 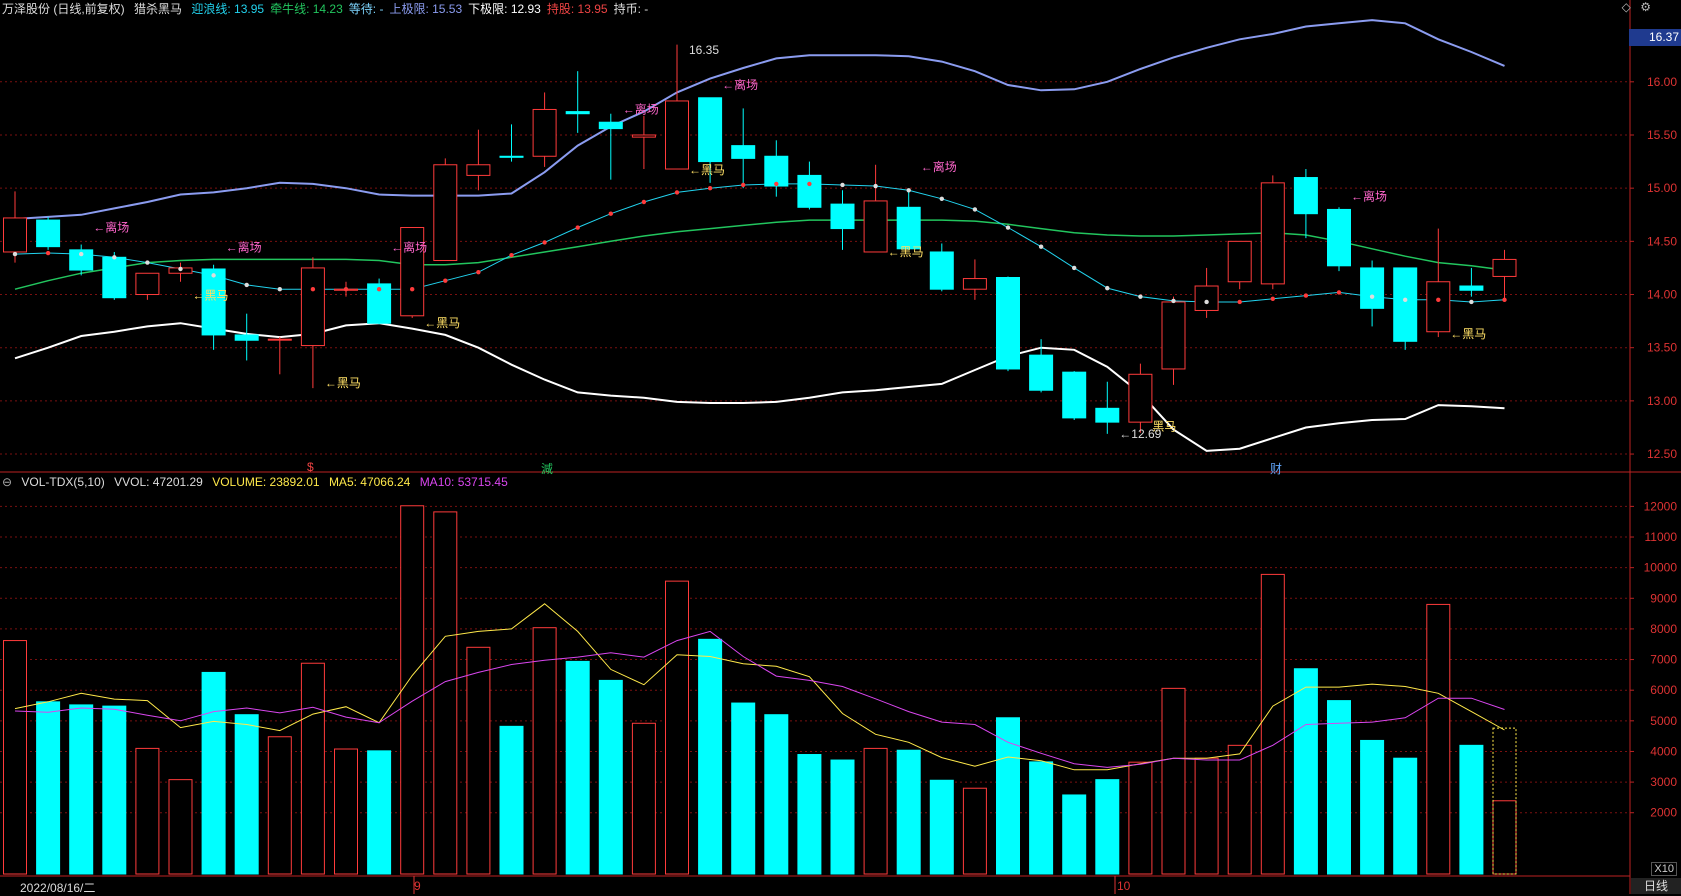 I want to click on volume-tick-label: 4000, so click(x=1663, y=751).